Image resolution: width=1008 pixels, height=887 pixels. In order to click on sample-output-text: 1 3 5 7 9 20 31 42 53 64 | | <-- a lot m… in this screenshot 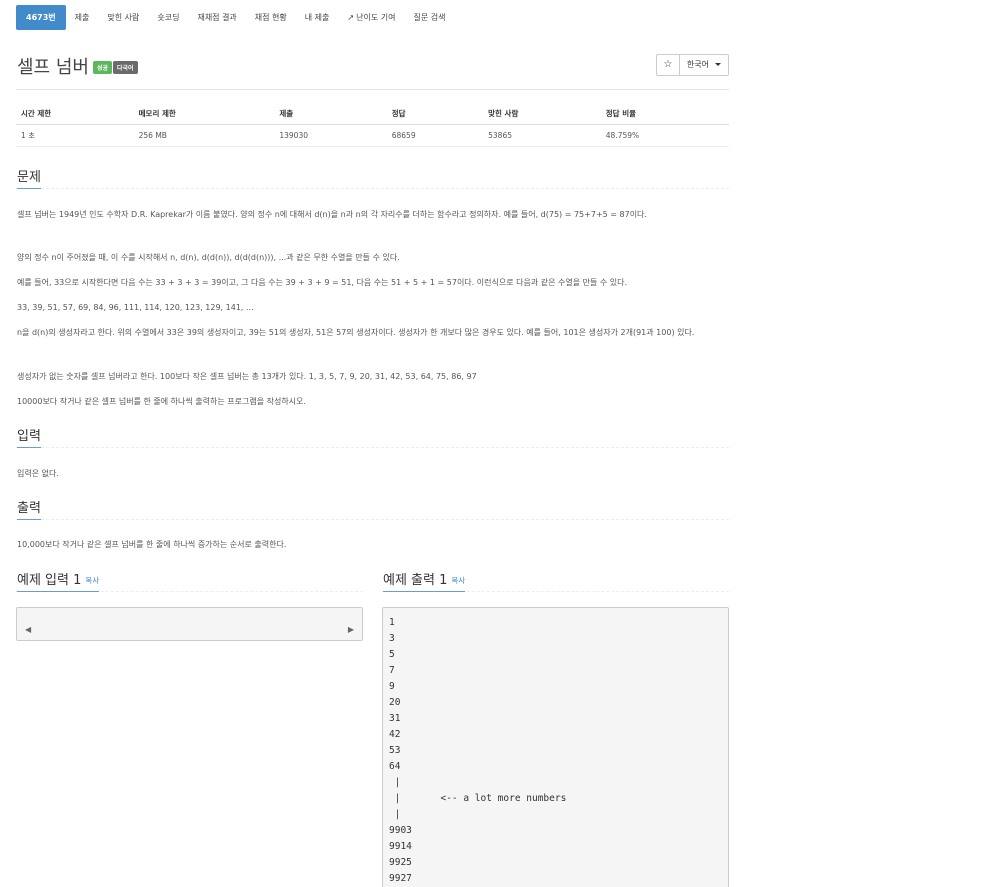, I will do `click(478, 750)`.